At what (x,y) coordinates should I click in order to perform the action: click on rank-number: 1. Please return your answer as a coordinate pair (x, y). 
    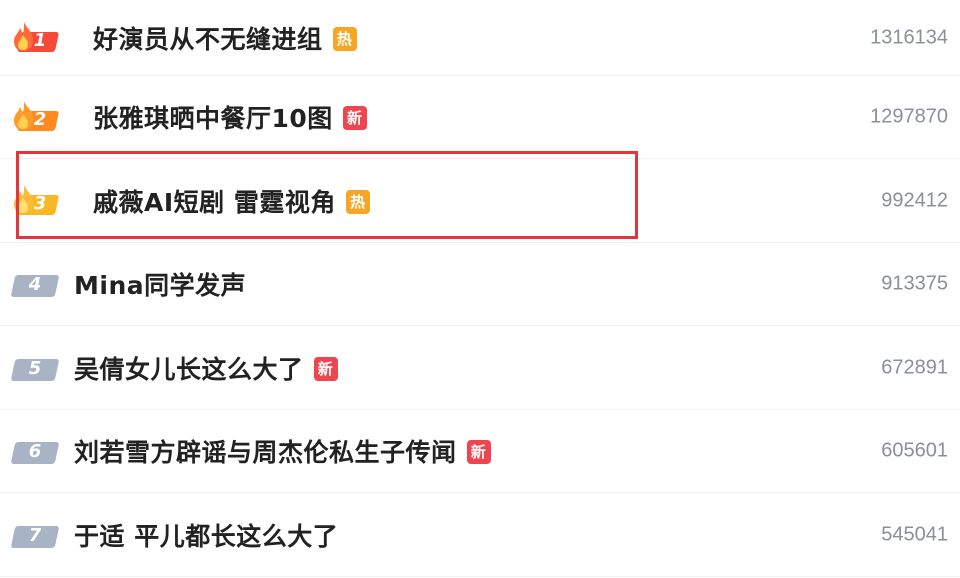
    Looking at the image, I should click on (40, 40).